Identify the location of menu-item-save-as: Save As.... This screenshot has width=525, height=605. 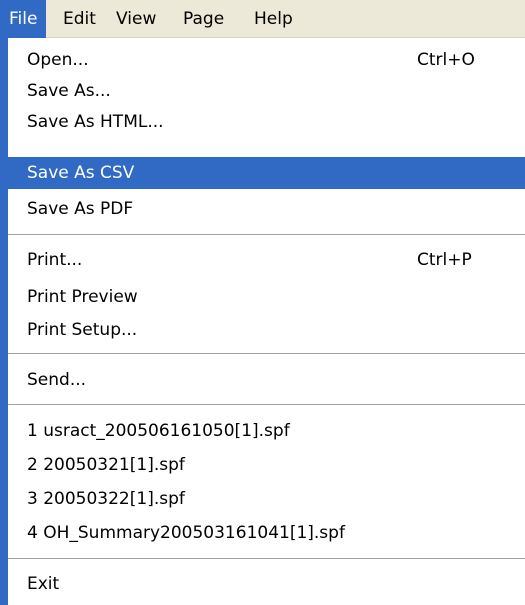
(266, 91).